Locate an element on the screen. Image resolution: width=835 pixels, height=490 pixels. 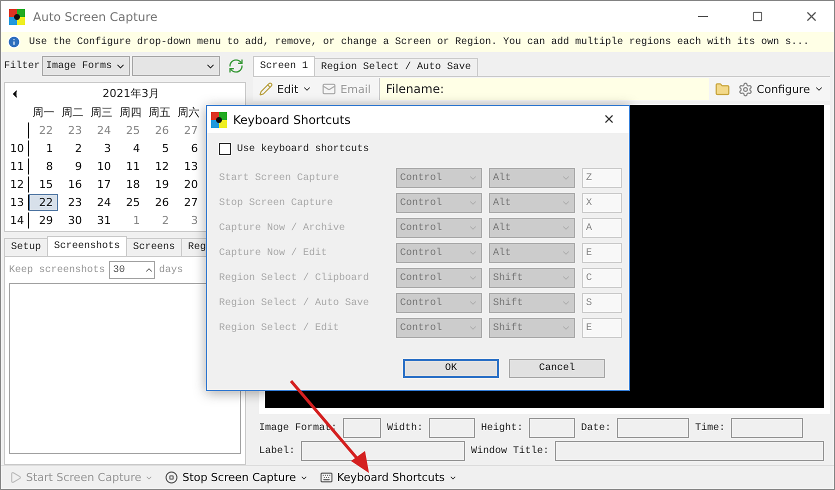
dialog-title: Keyboard Shortcuts is located at coordinates (292, 119).